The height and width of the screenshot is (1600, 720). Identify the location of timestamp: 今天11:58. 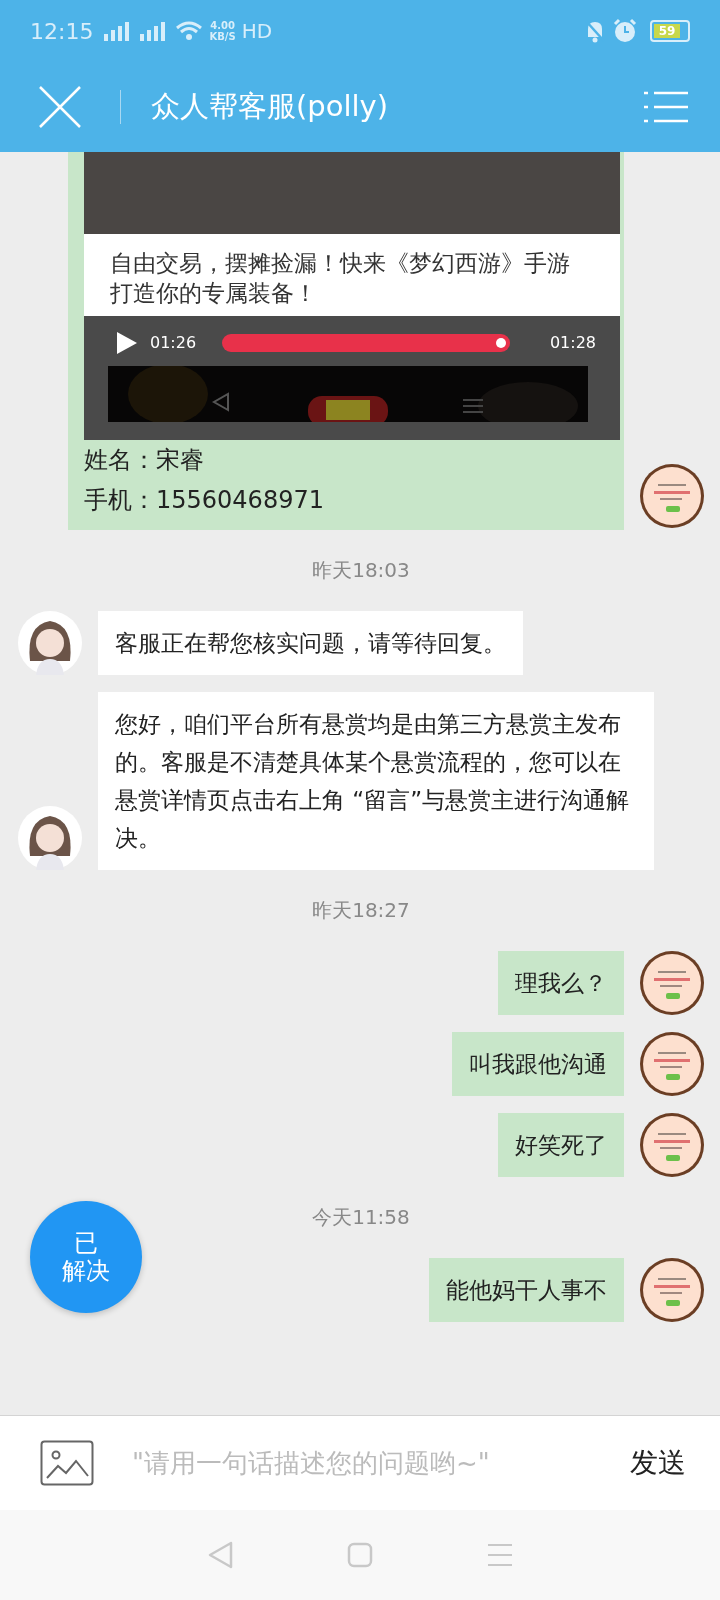
(361, 1217).